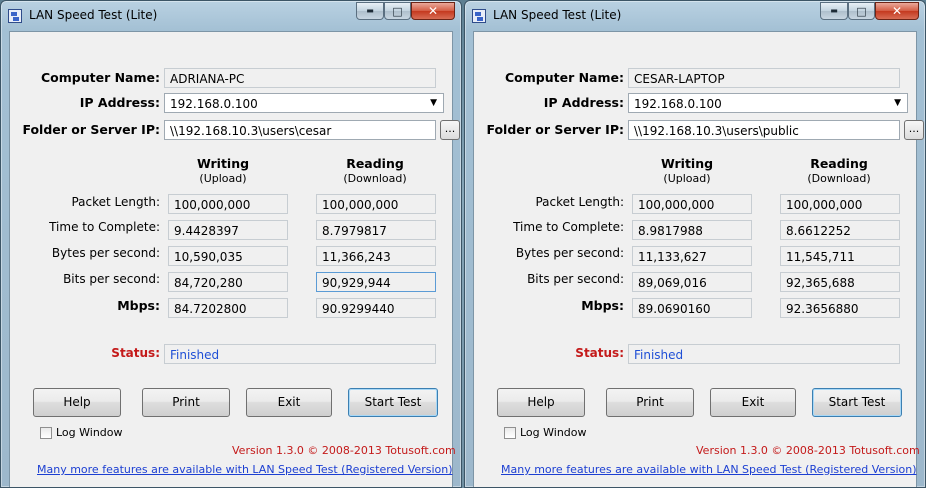 This screenshot has height=488, width=926. Describe the element at coordinates (300, 78) in the screenshot. I see `computer-name-field: ADRIANA-PC` at that location.